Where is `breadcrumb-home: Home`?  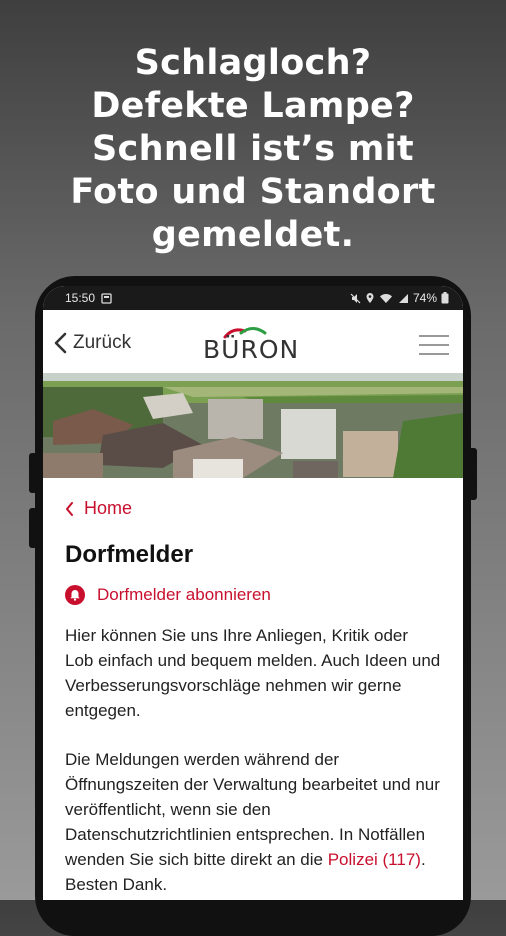 breadcrumb-home: Home is located at coordinates (253, 508).